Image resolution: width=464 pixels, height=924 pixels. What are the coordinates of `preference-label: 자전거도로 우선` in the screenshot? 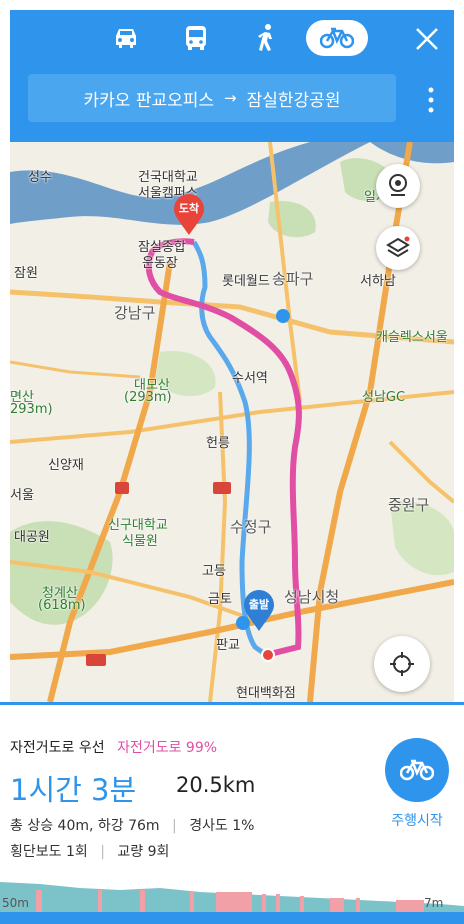 It's located at (57, 748).